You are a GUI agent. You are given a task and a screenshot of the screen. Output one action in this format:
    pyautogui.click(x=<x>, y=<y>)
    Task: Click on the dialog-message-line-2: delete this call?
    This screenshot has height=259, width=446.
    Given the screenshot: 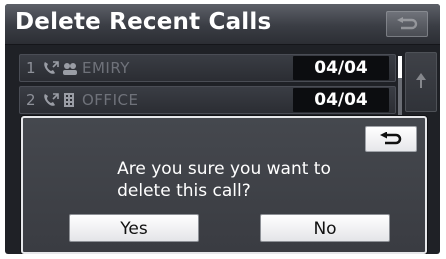 What is the action you would take?
    pyautogui.click(x=184, y=191)
    